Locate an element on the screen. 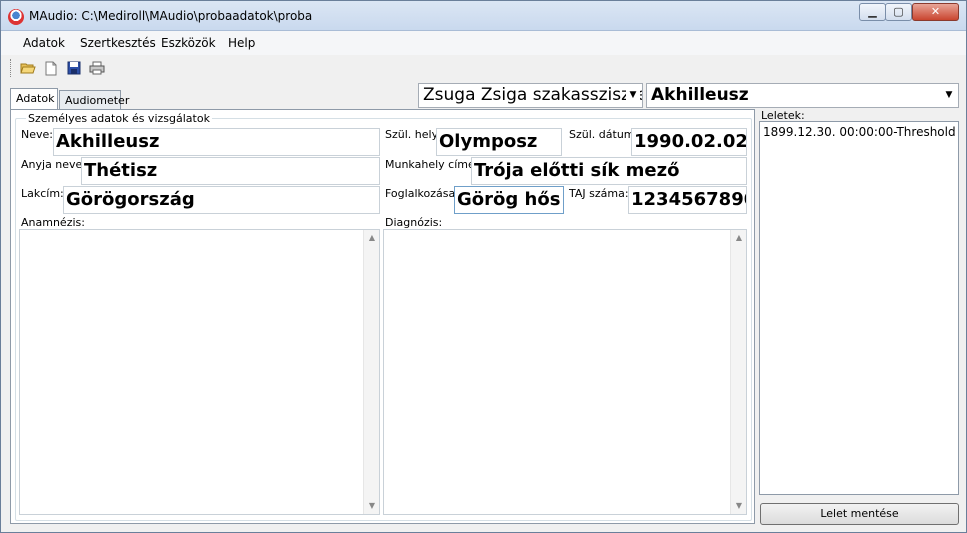  occupation-value: Görög hős is located at coordinates (509, 199).